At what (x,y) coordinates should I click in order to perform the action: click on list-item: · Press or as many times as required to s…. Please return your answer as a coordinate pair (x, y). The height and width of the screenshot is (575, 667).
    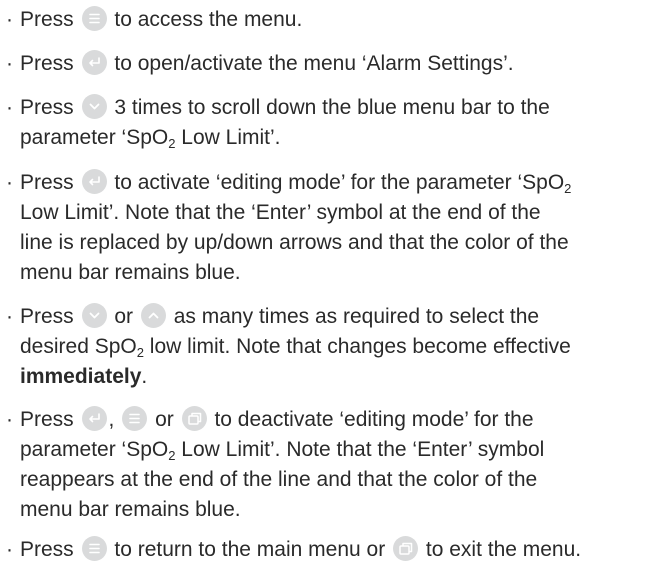
    Looking at the image, I should click on (288, 345).